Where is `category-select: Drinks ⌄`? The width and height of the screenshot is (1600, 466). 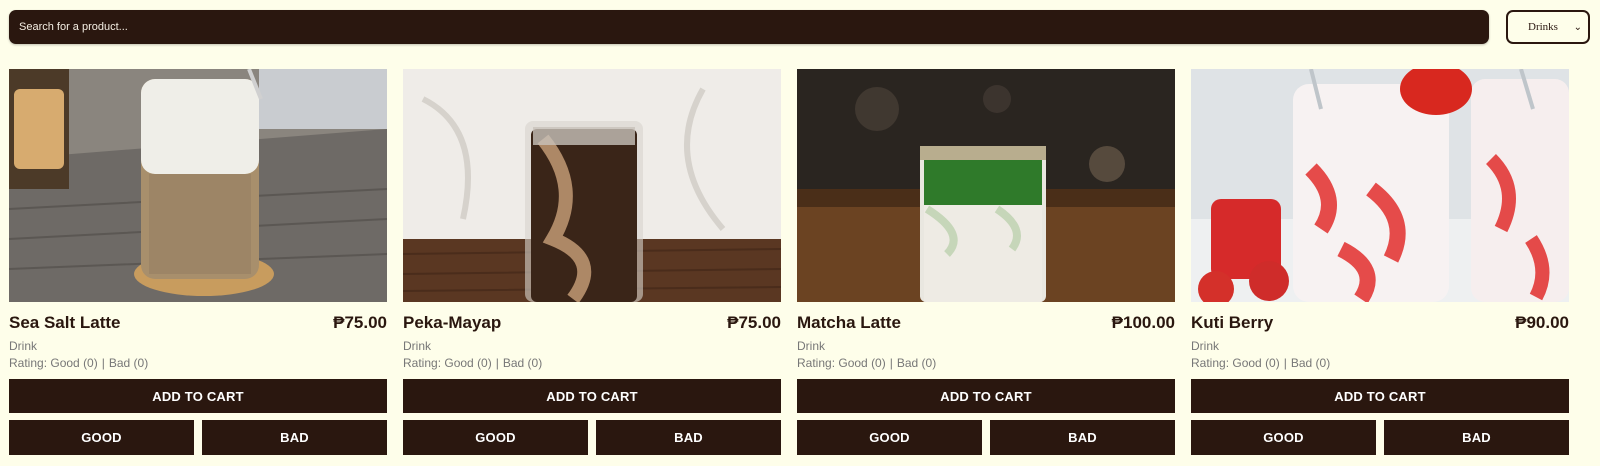
category-select: Drinks ⌄ is located at coordinates (1548, 27).